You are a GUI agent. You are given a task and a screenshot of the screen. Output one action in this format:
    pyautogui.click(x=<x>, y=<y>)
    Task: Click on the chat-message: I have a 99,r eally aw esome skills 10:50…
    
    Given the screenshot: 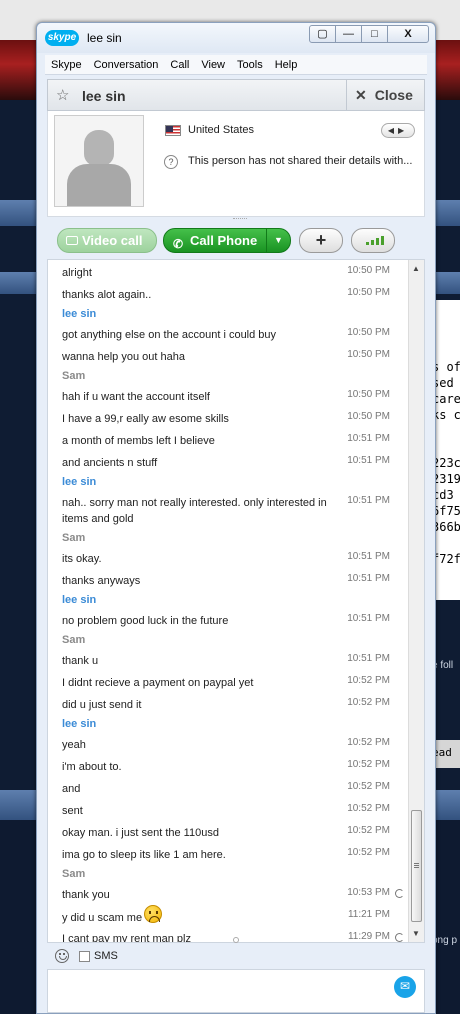 What is the action you would take?
    pyautogui.click(x=228, y=417)
    